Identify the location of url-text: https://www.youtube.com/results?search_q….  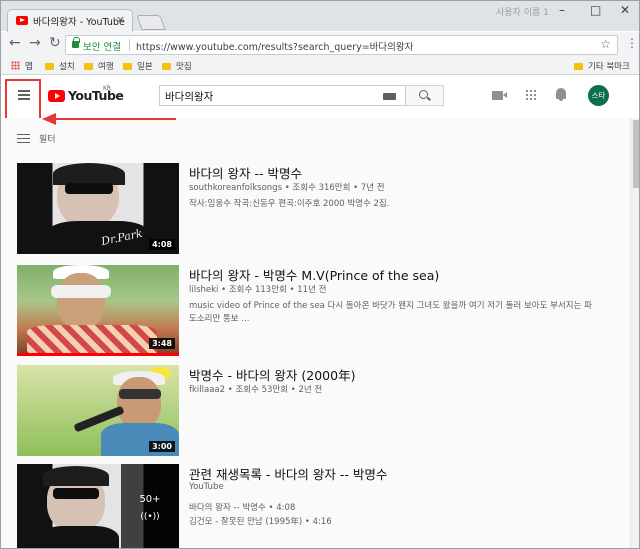
(274, 46).